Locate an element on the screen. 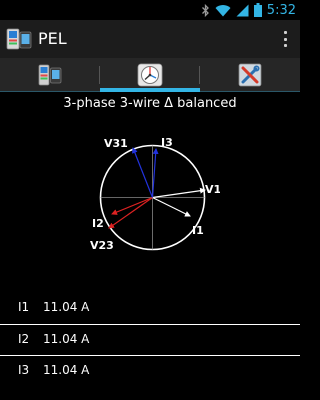  tab-bar is located at coordinates (150, 75).